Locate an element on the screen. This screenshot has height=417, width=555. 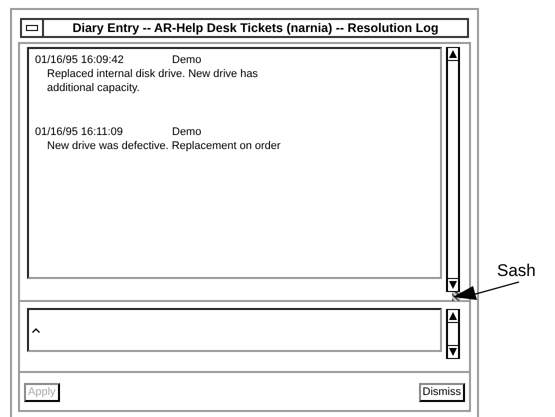
window-title: Diary Entry -- AR-Help Desk Tickets (narnia) -- Resolution Log is located at coordinates (255, 28).